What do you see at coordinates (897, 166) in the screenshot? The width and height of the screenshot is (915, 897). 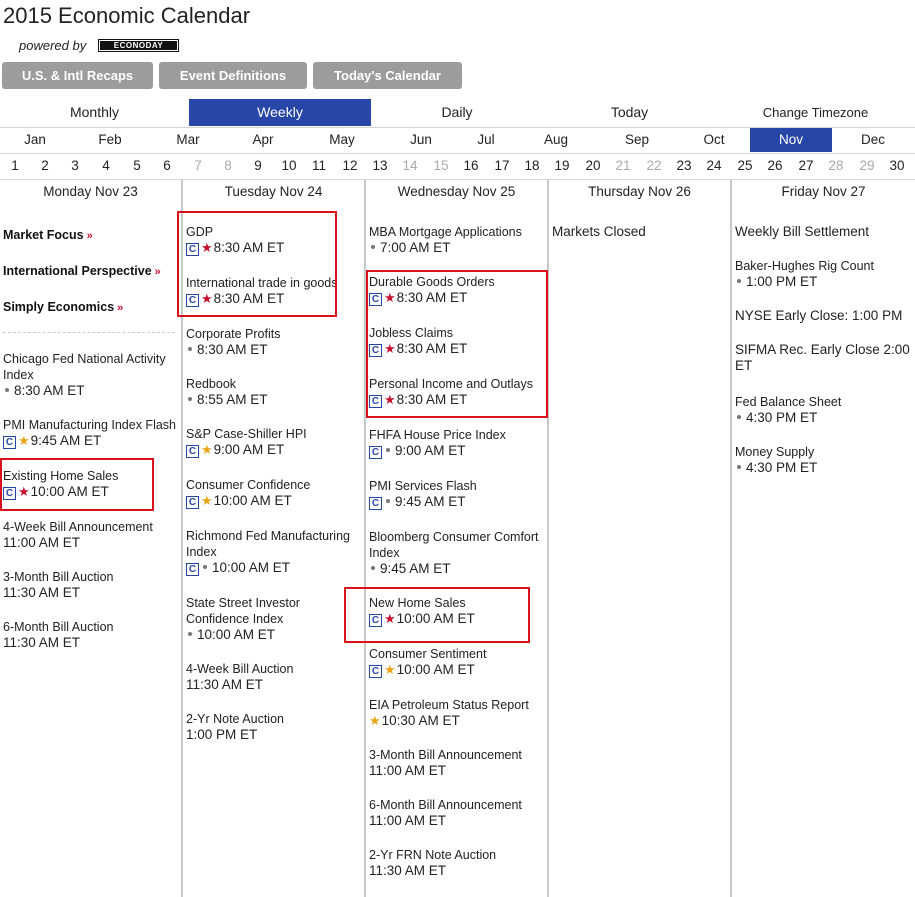 I see `day-30: 30` at bounding box center [897, 166].